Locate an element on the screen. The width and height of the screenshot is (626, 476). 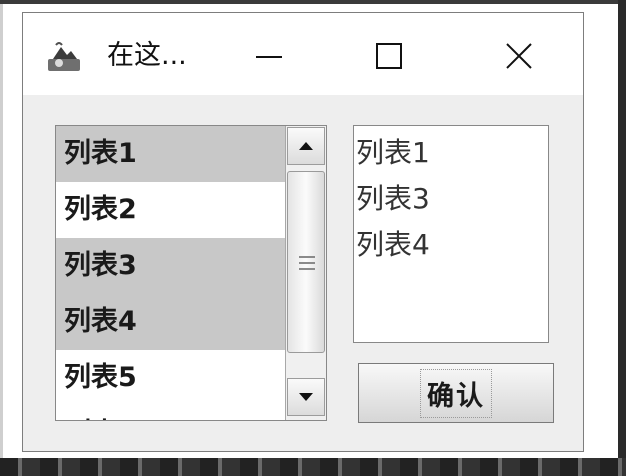
maximize-icon is located at coordinates (389, 56).